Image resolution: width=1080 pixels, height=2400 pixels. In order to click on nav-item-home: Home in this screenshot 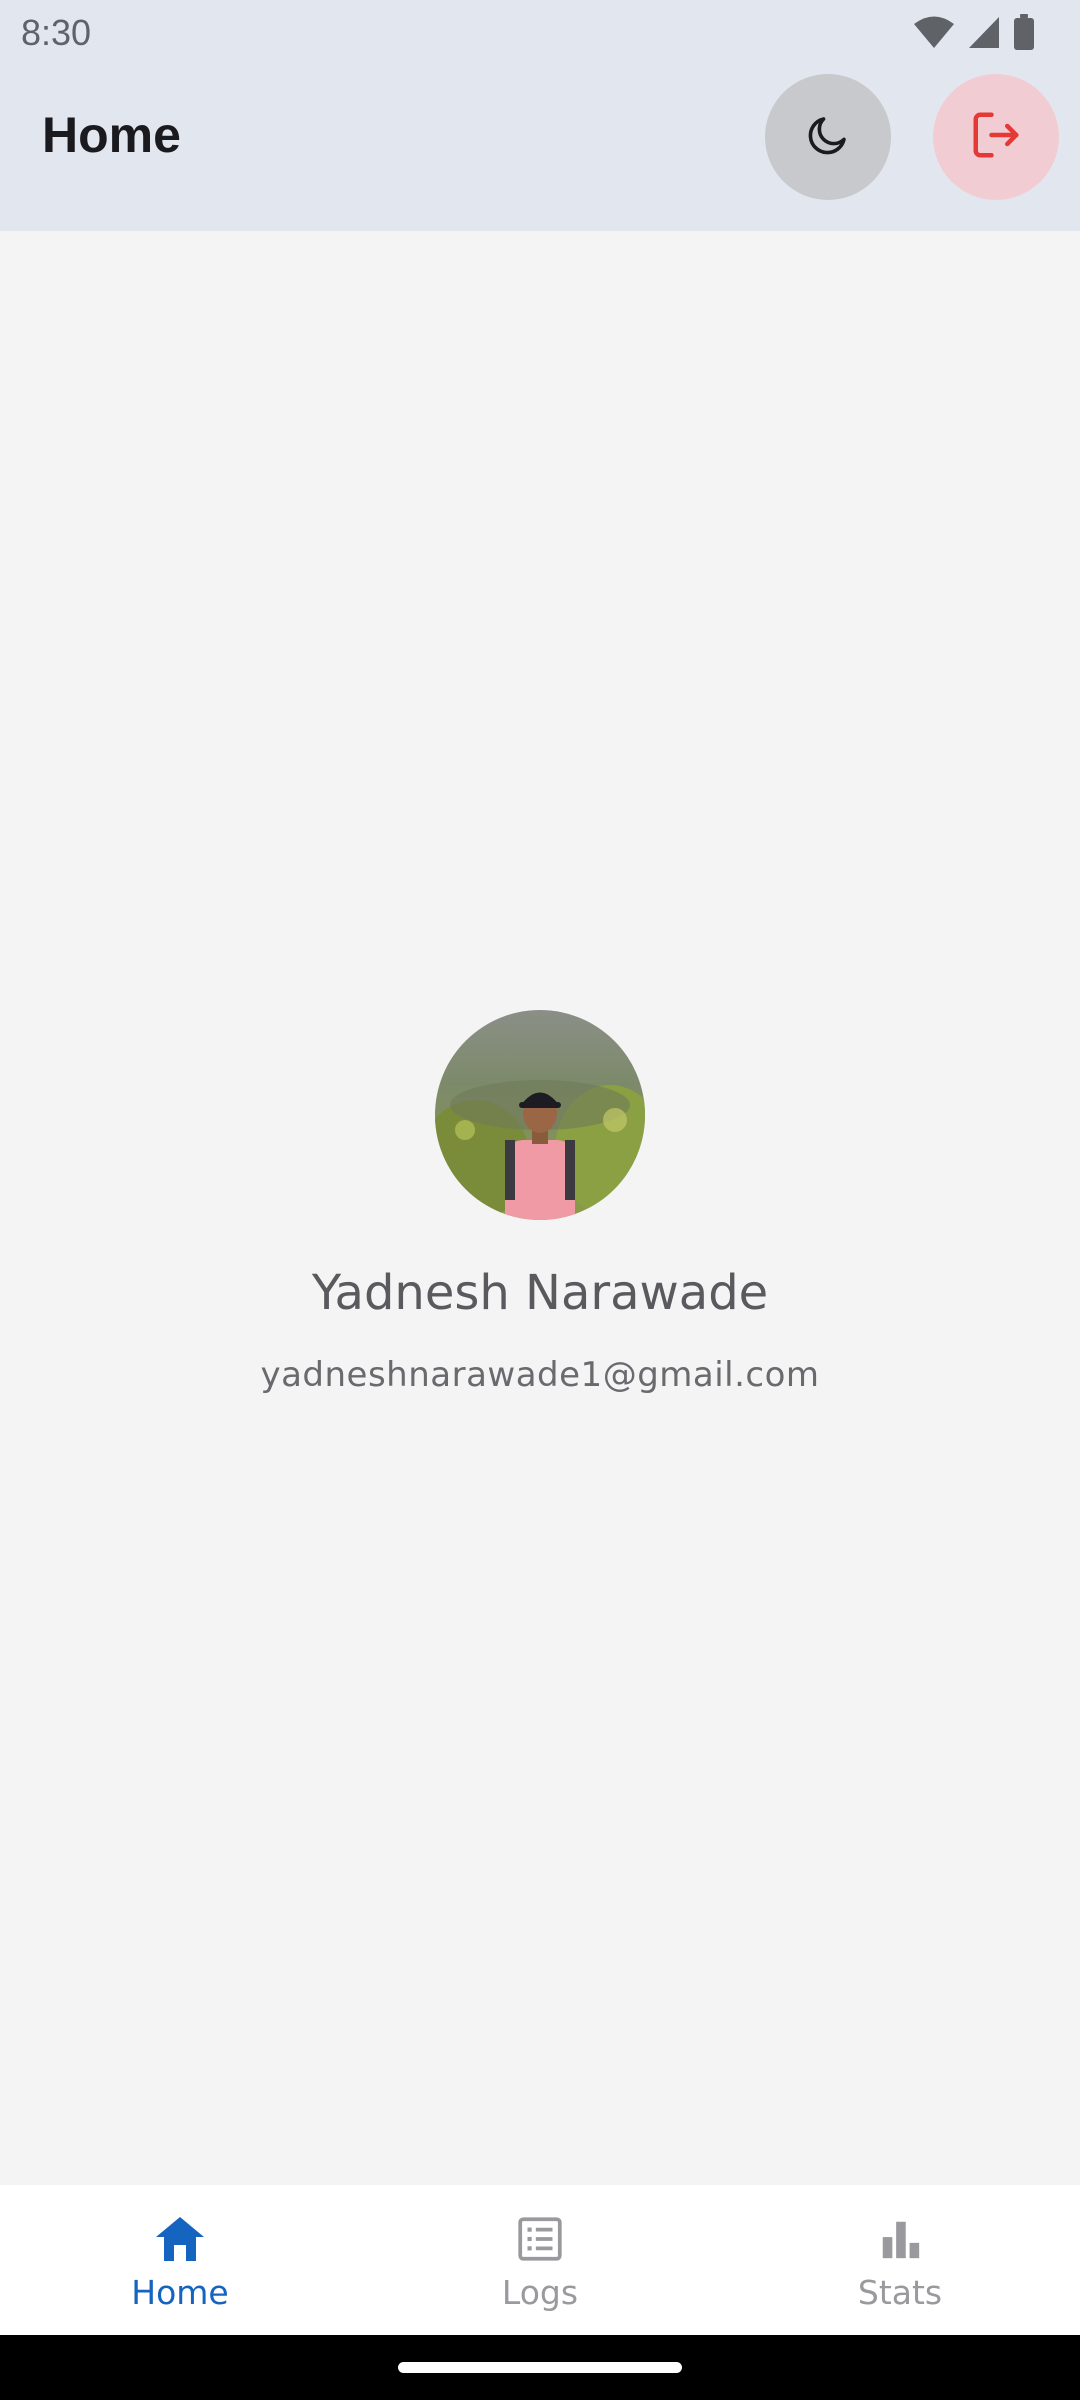, I will do `click(180, 2260)`.